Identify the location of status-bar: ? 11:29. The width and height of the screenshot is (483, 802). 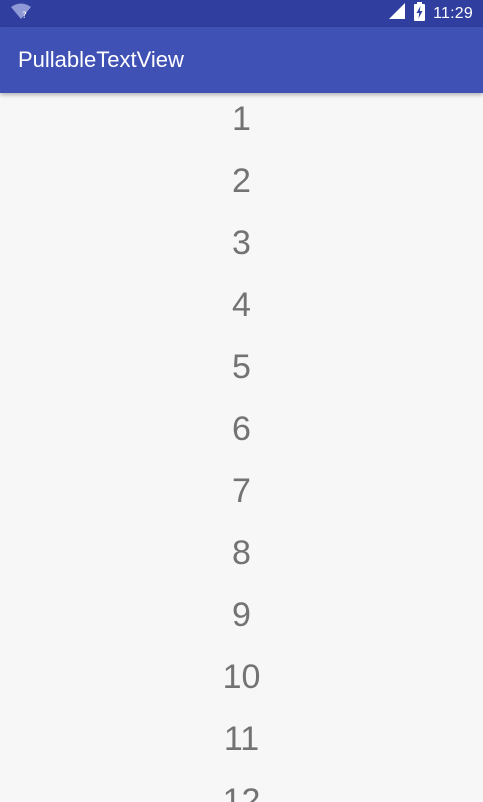
(241, 13).